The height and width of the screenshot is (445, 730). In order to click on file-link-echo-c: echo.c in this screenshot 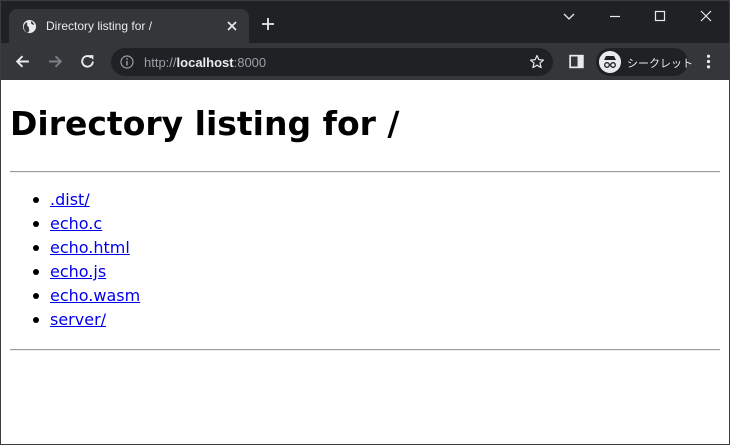, I will do `click(76, 223)`.